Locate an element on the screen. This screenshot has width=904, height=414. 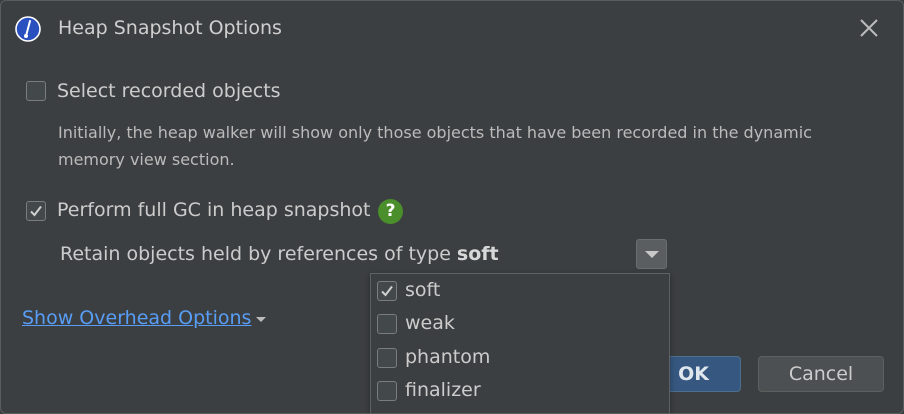
option-phantom-label: phantom is located at coordinates (448, 357).